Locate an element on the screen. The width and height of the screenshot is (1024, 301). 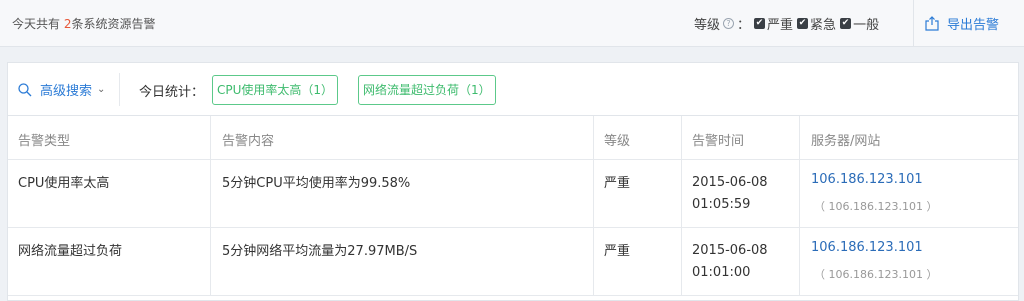
chevron-down-icon: ⌄ is located at coordinates (101, 89).